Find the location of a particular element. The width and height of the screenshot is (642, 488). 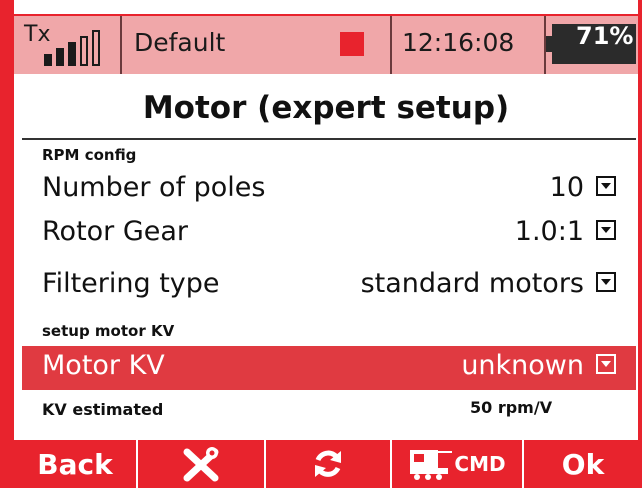

refresh-icon is located at coordinates (328, 463).